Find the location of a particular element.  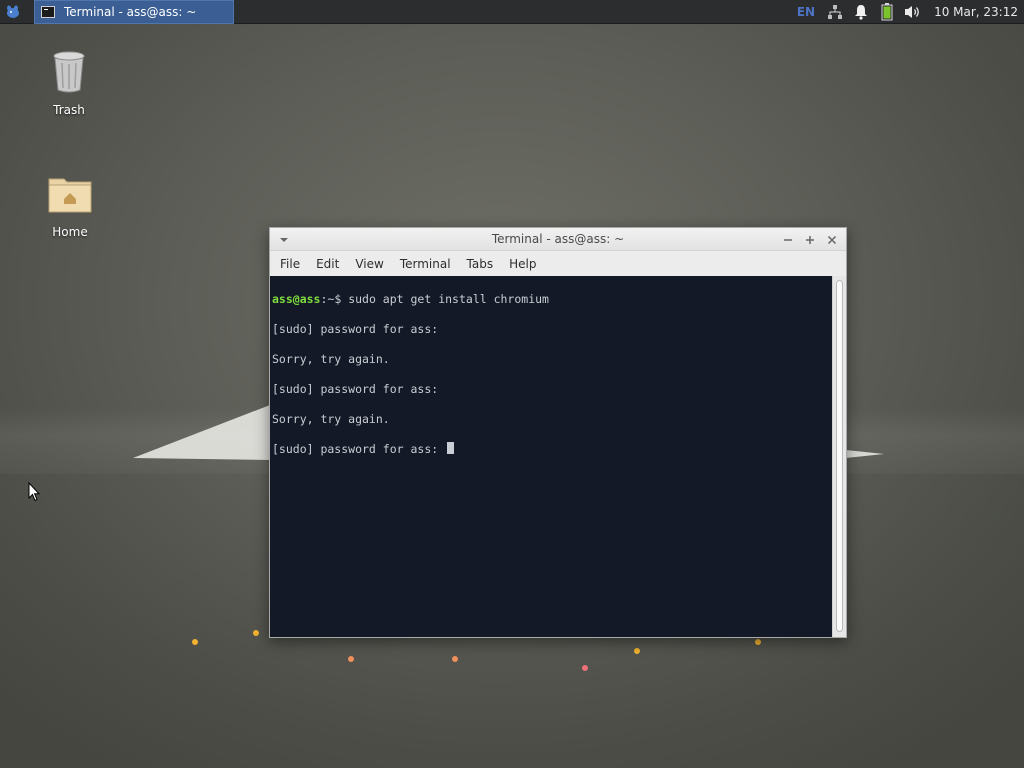

home-folder-icon is located at coordinates (70, 195).